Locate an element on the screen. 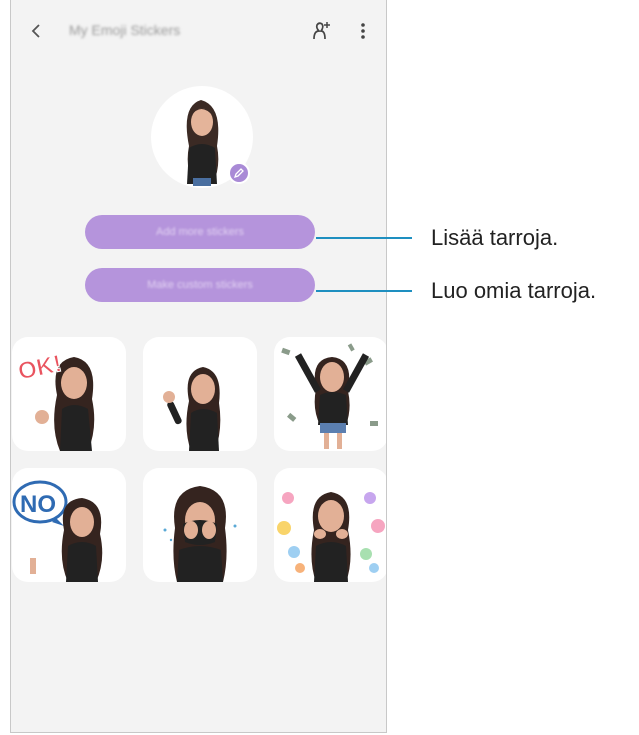 The width and height of the screenshot is (639, 735). app-bar: My Emoji Stickers is located at coordinates (198, 31).